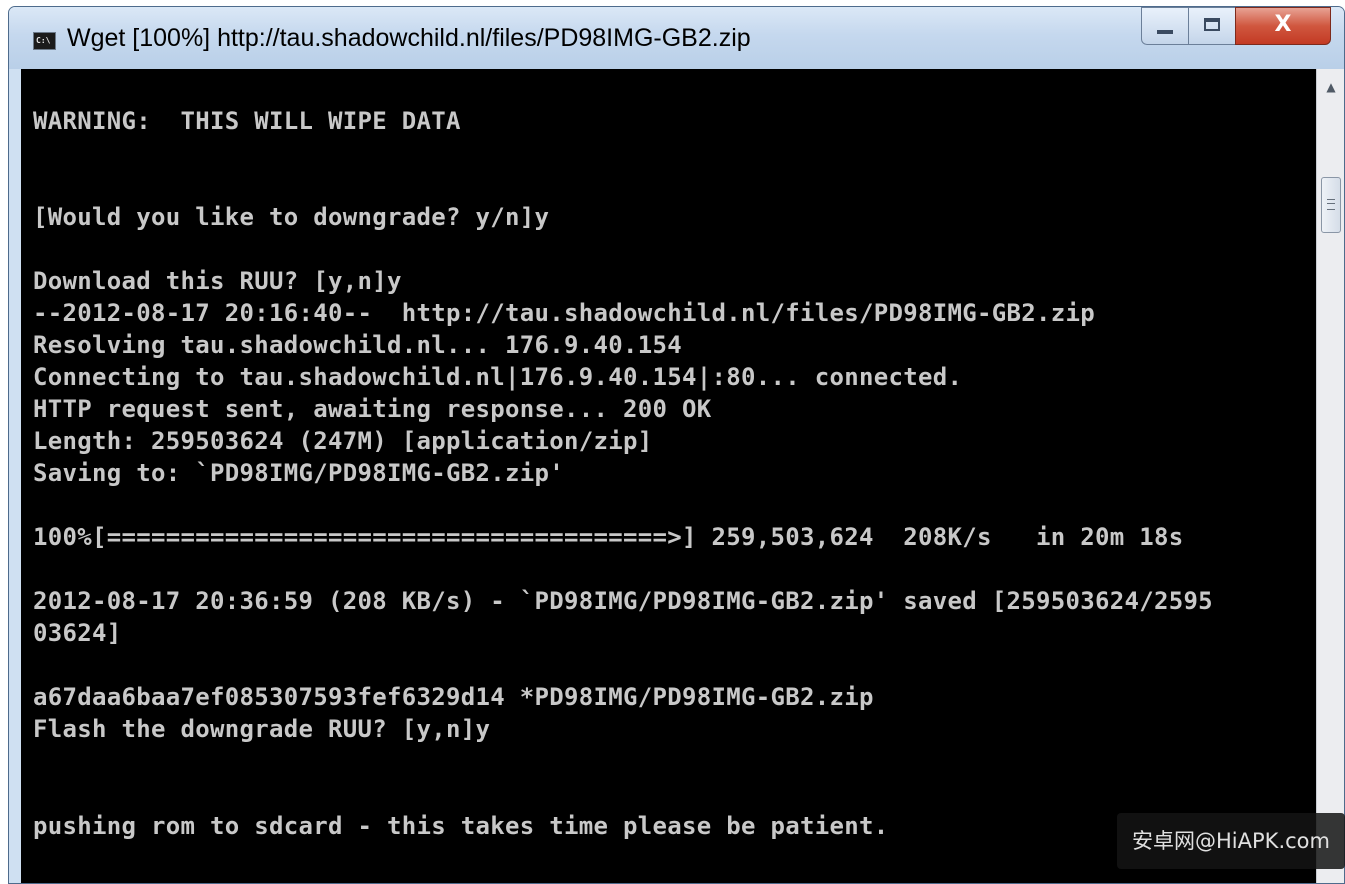 The width and height of the screenshot is (1345, 884). Describe the element at coordinates (1165, 32) in the screenshot. I see `minimize-icon` at that location.